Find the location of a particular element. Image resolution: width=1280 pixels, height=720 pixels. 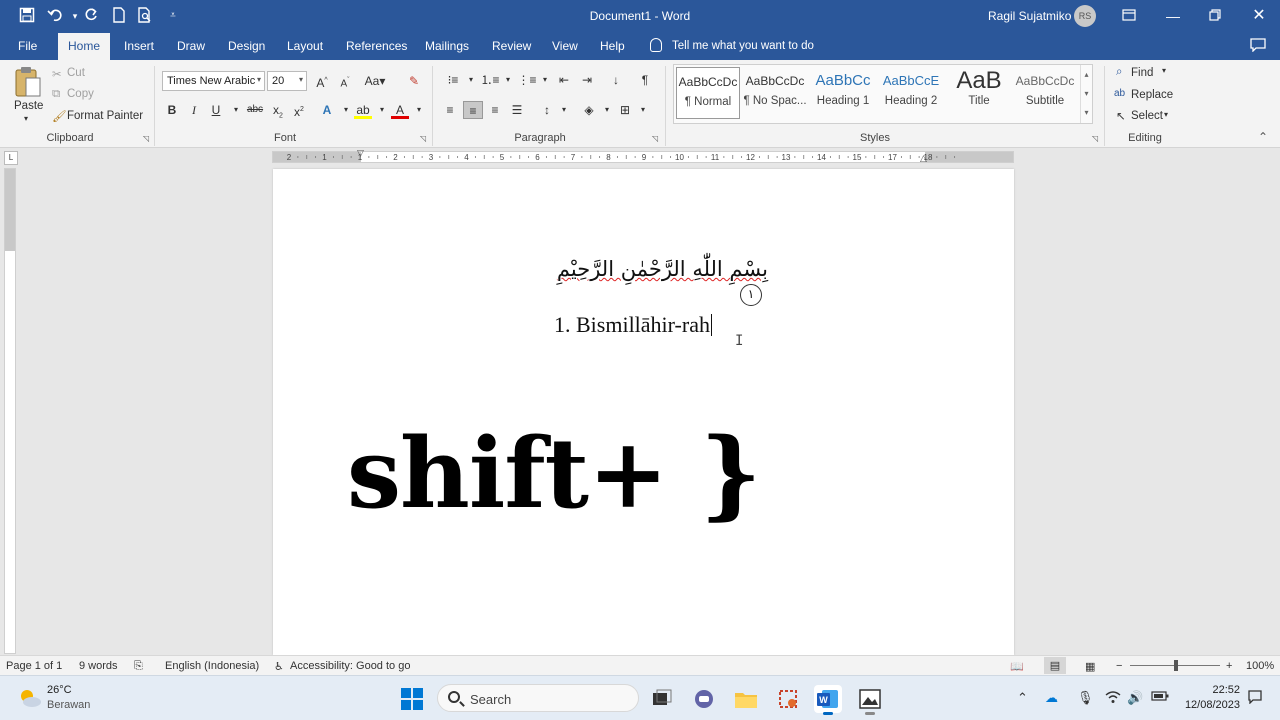

restore-button is located at coordinates (1215, 16).